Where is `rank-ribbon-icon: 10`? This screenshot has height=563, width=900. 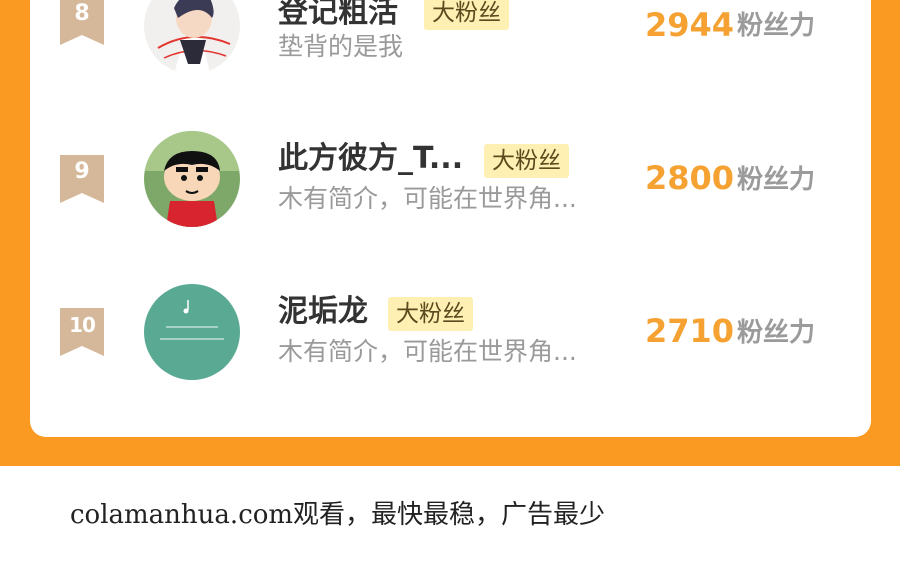
rank-ribbon-icon: 10 is located at coordinates (82, 332).